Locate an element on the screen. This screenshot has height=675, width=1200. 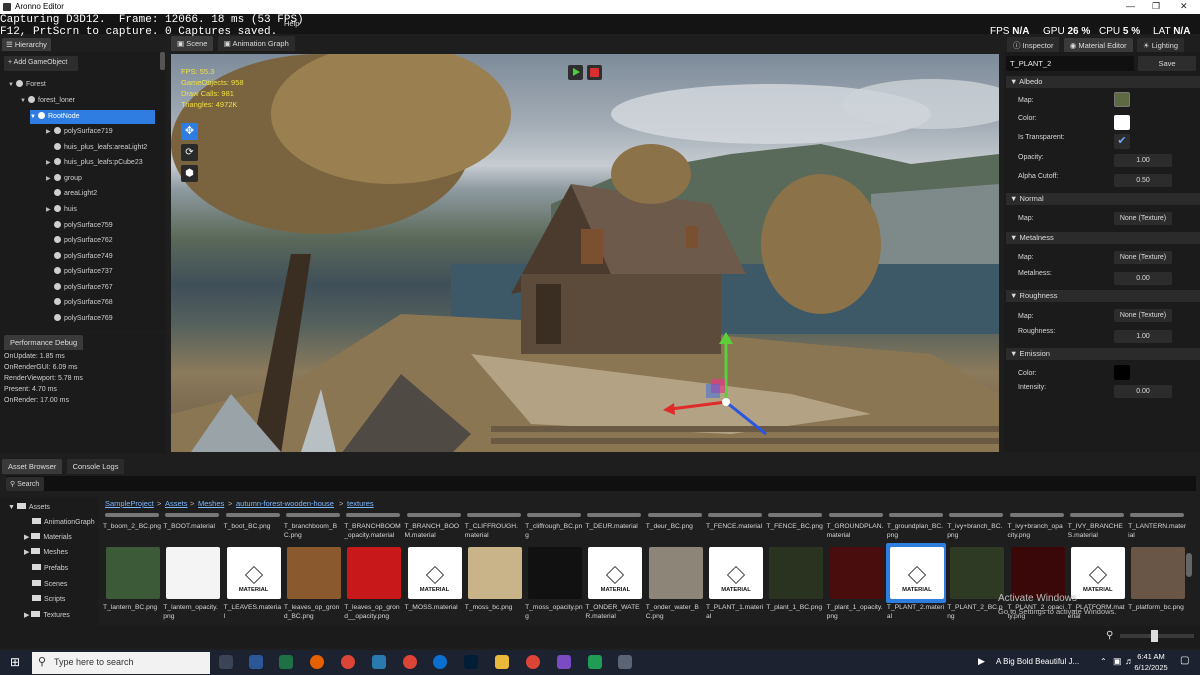
stop-button is located at coordinates (594, 72).